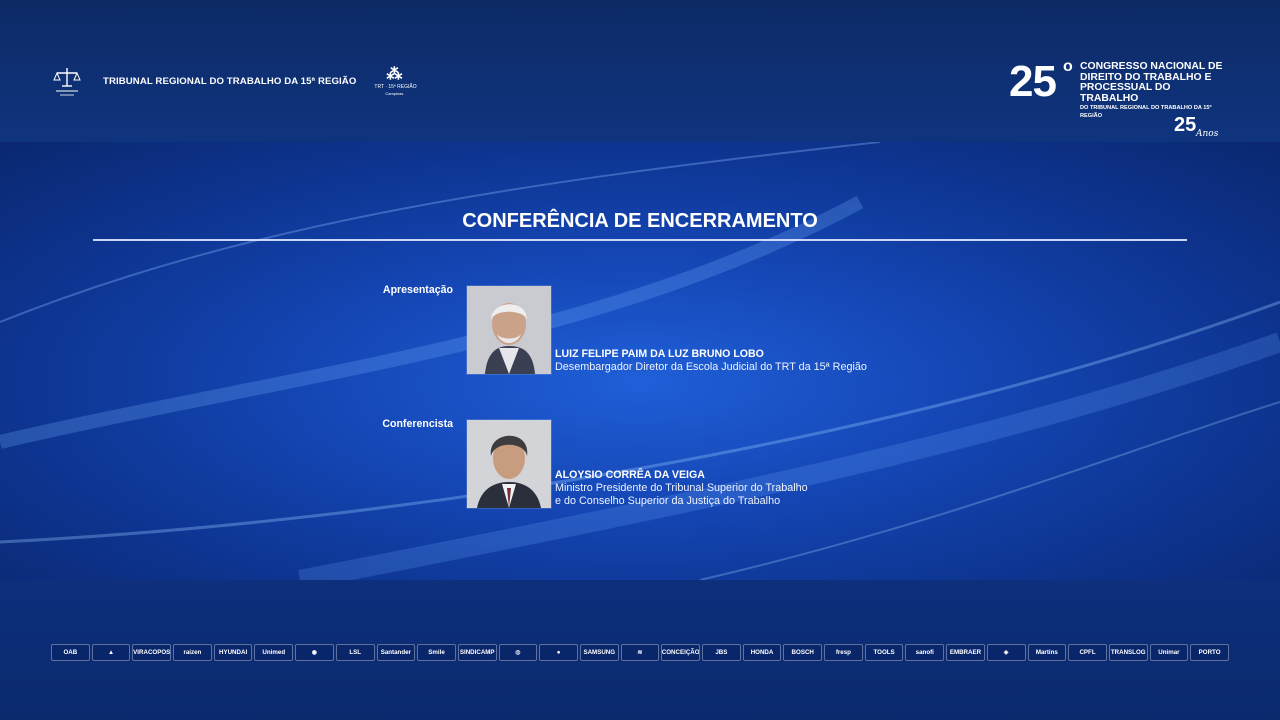  What do you see at coordinates (721, 652) in the screenshot?
I see `sponsor-logo: JBS` at bounding box center [721, 652].